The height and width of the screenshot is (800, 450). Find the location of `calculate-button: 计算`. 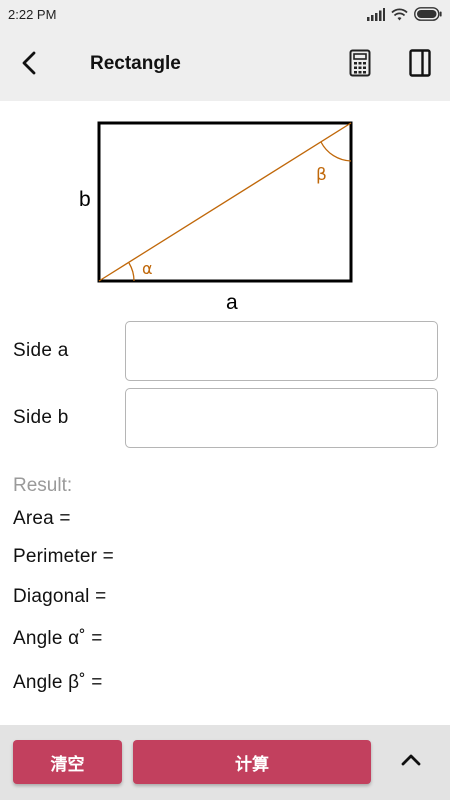

calculate-button: 计算 is located at coordinates (252, 762).